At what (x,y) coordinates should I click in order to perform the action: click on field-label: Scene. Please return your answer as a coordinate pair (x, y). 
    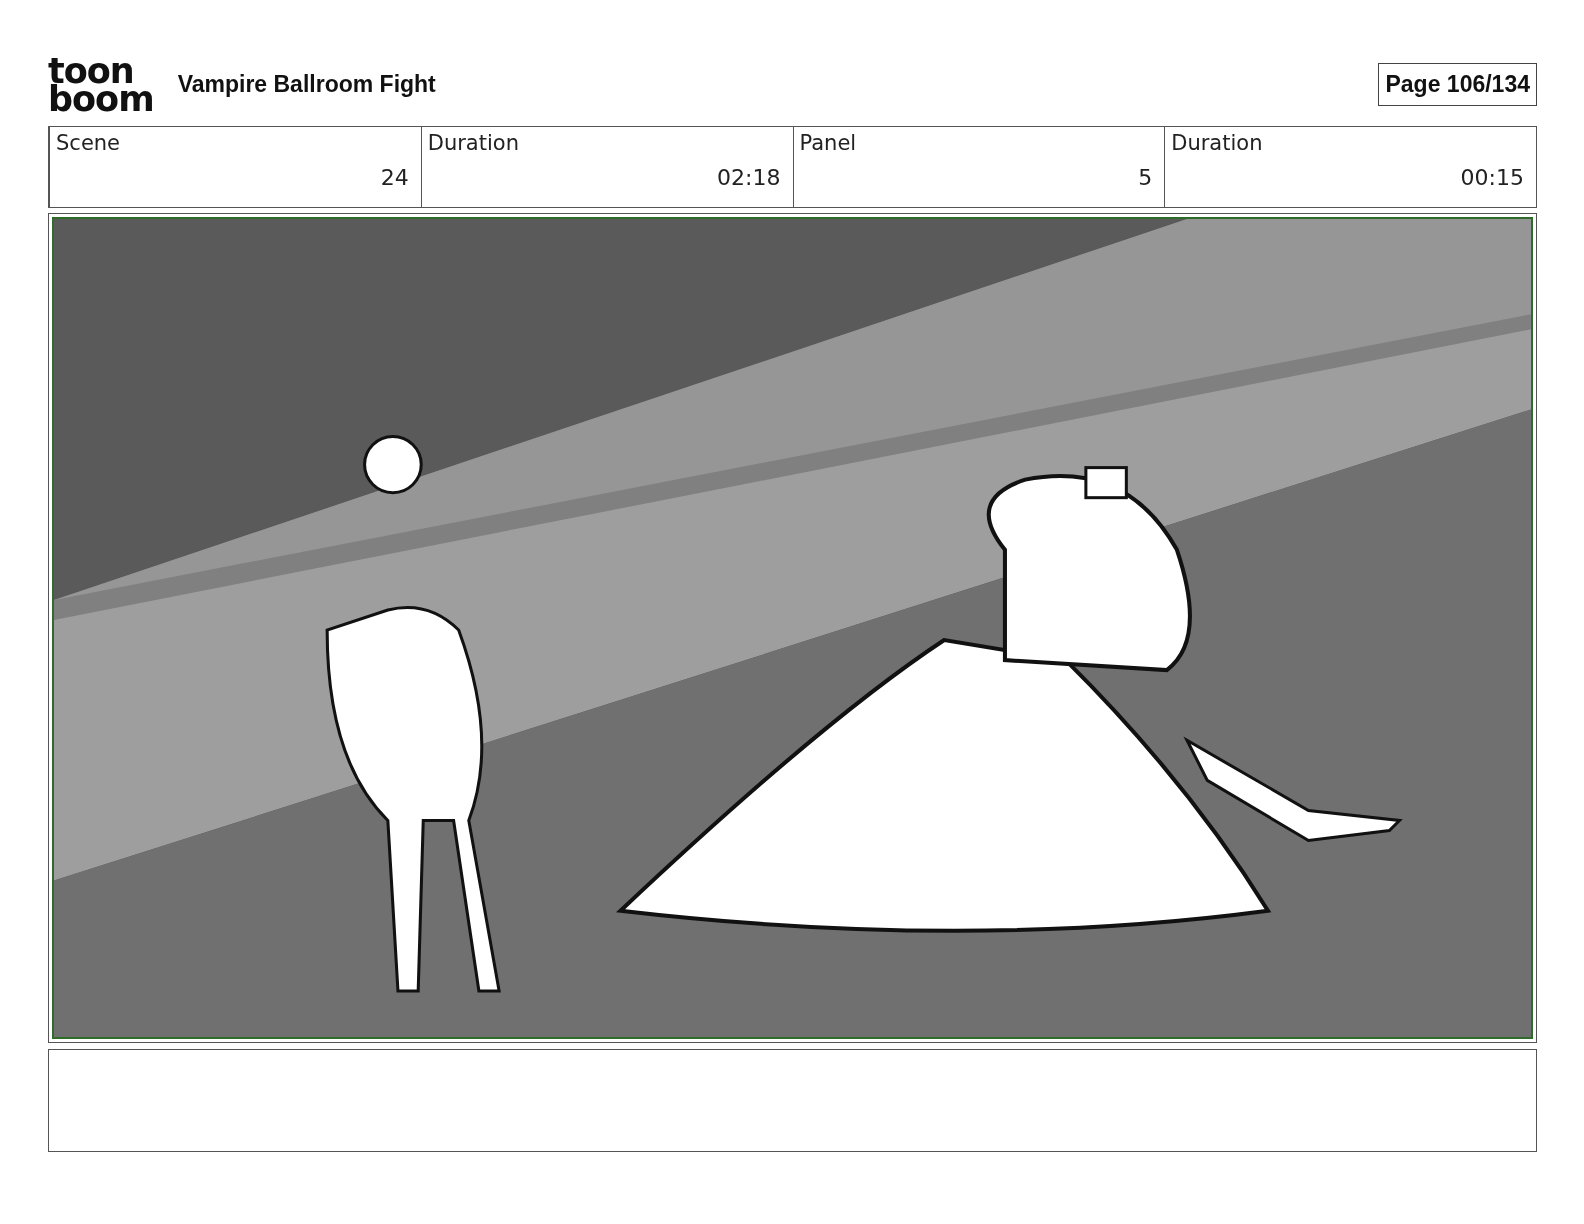
    Looking at the image, I should click on (89, 143).